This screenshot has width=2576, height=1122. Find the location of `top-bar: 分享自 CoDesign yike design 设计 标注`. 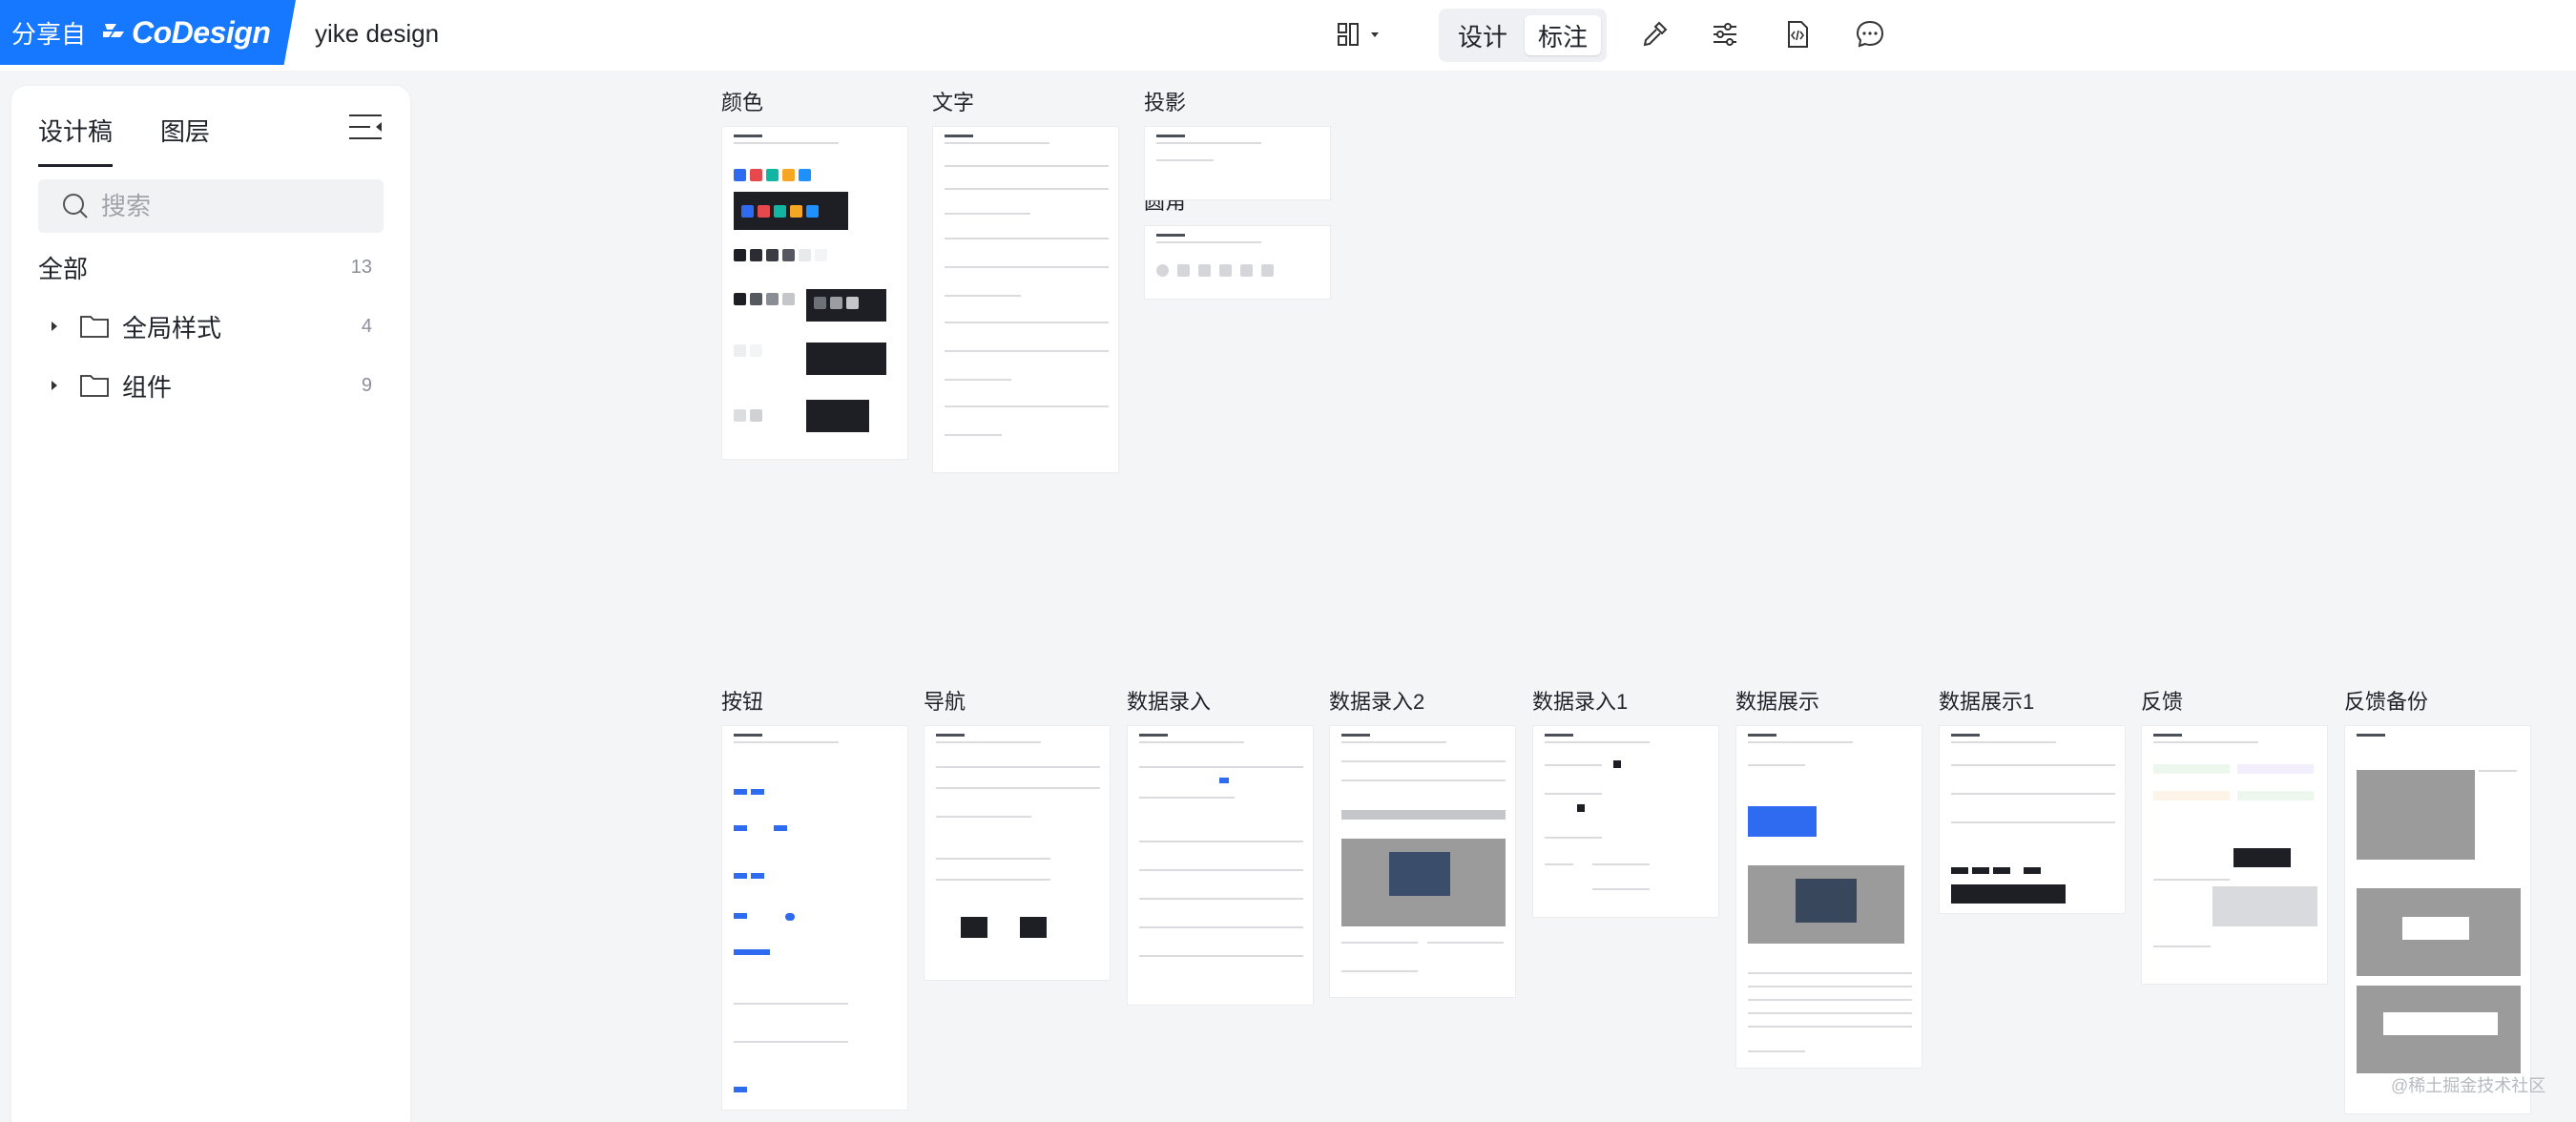

top-bar: 分享自 CoDesign yike design 设计 标注 is located at coordinates (1288, 35).